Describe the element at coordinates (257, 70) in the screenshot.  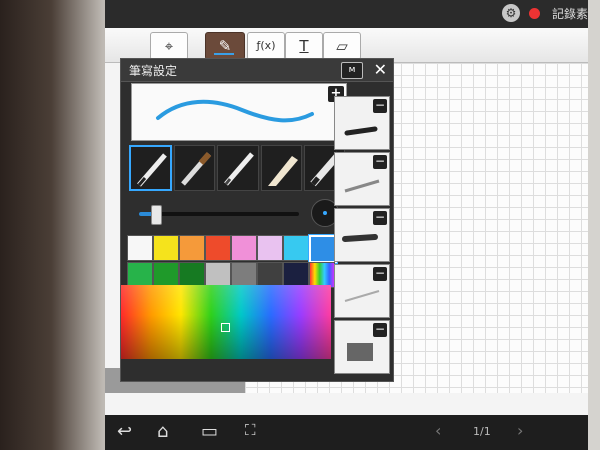
I see `panel-header: 筆寫設定 ᴍ ✕` at that location.